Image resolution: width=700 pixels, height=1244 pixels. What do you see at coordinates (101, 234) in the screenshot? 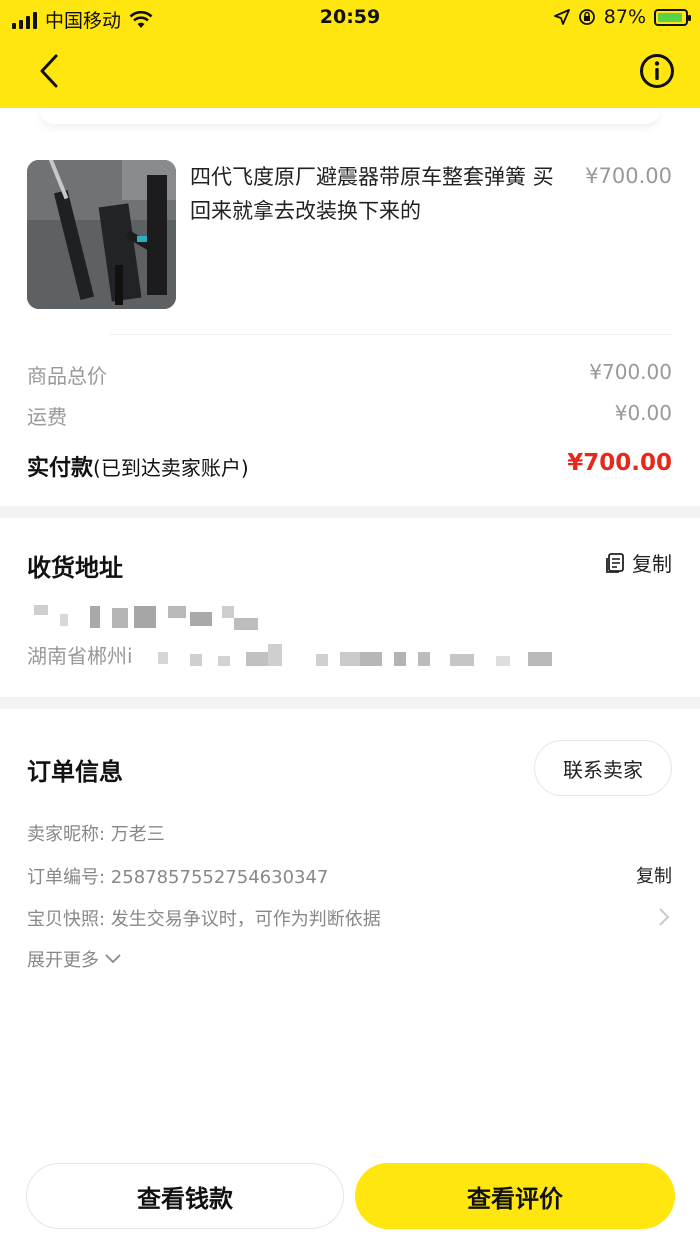
I see `product-image` at bounding box center [101, 234].